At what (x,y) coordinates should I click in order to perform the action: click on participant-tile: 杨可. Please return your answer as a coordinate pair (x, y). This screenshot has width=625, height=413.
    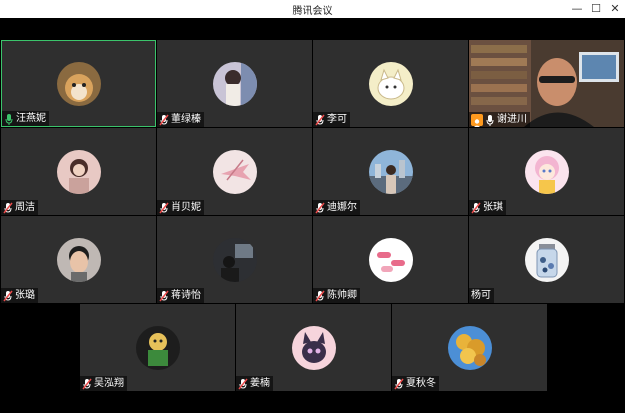
    Looking at the image, I should click on (546, 259).